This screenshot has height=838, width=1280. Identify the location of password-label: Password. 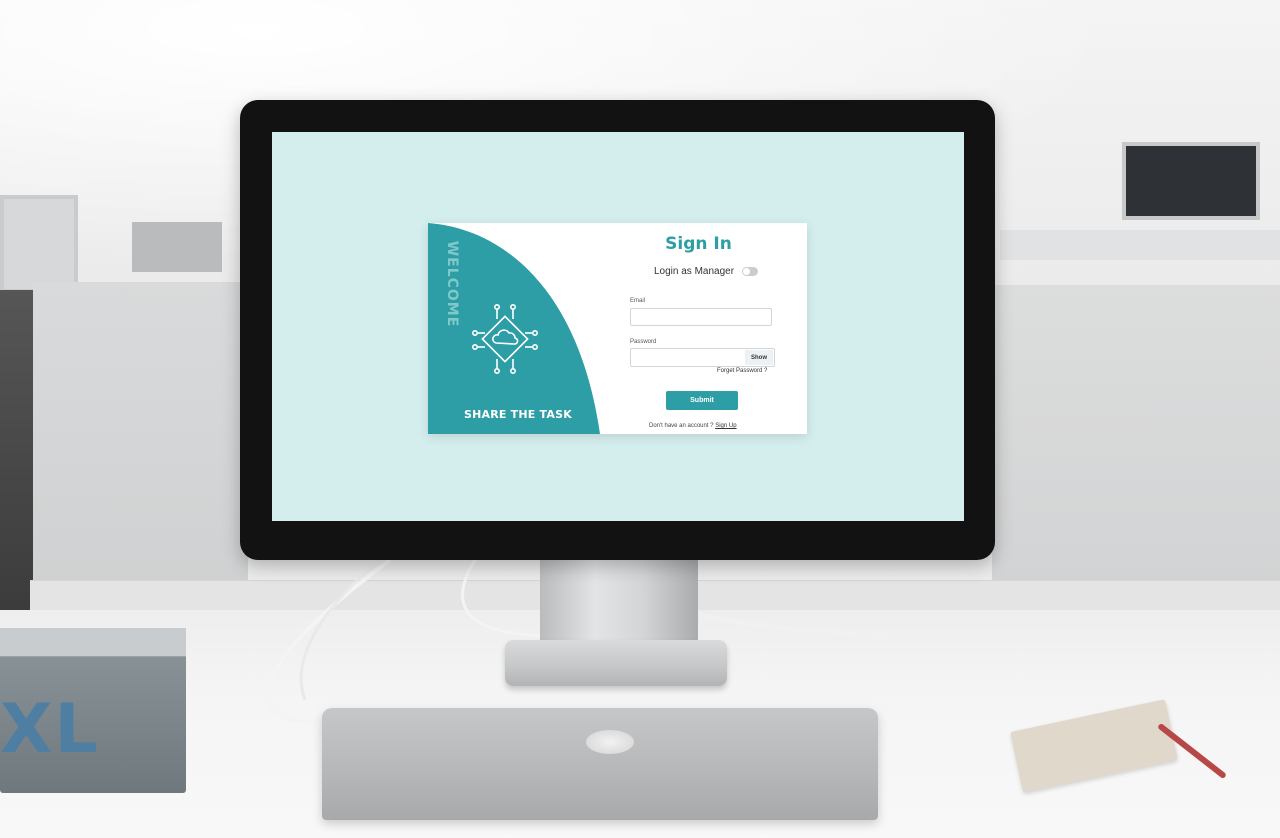
(643, 342).